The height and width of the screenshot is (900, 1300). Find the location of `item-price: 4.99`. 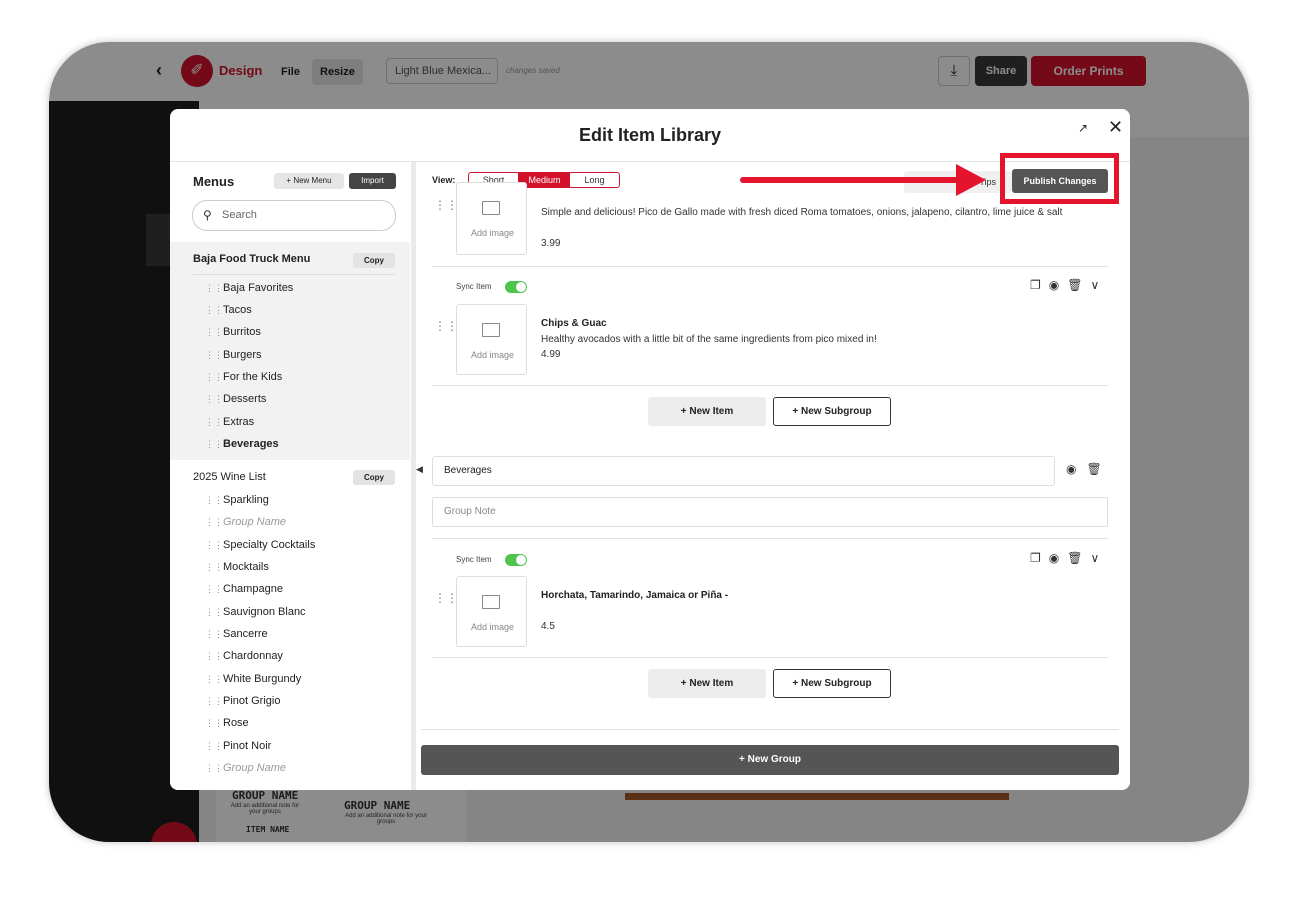

item-price: 4.99 is located at coordinates (550, 354).